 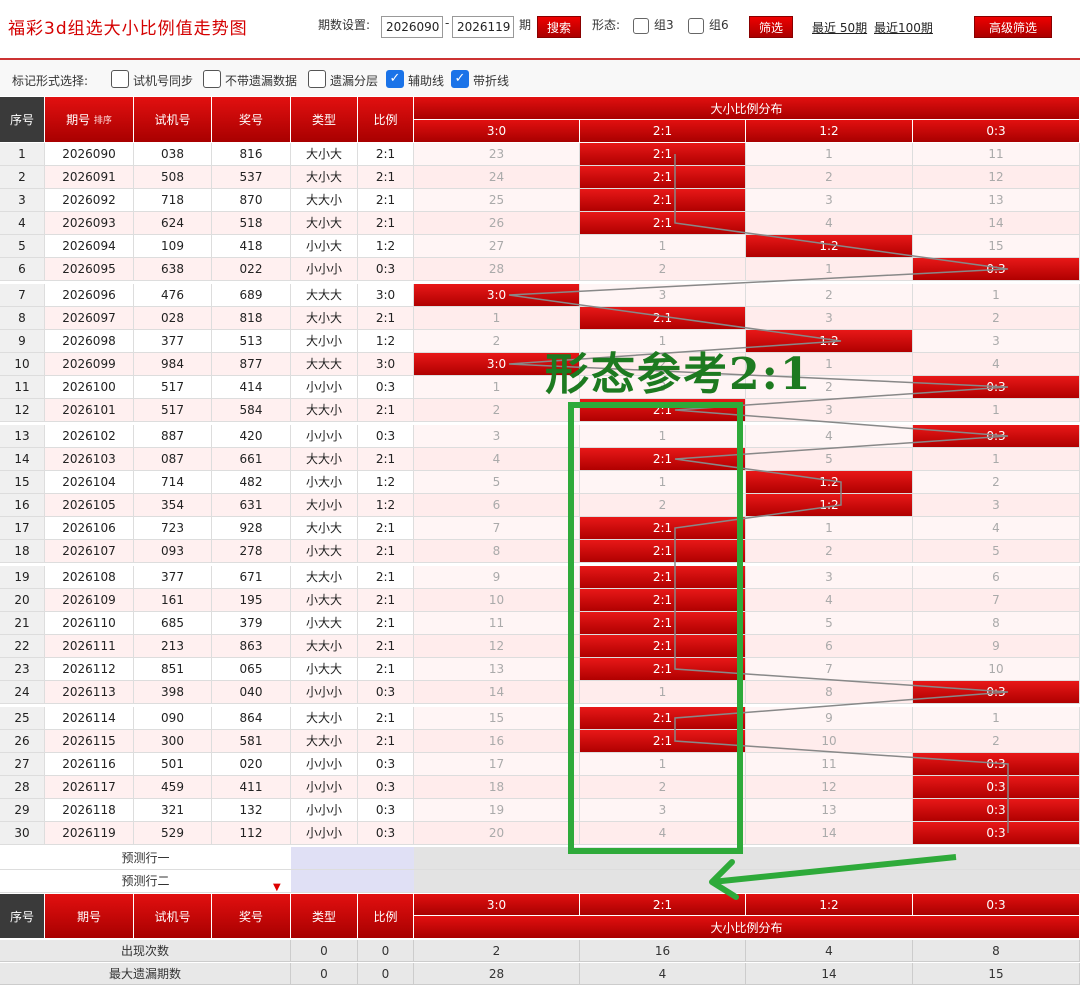 What do you see at coordinates (89, 505) in the screenshot?
I see `row-issue: 2026105` at bounding box center [89, 505].